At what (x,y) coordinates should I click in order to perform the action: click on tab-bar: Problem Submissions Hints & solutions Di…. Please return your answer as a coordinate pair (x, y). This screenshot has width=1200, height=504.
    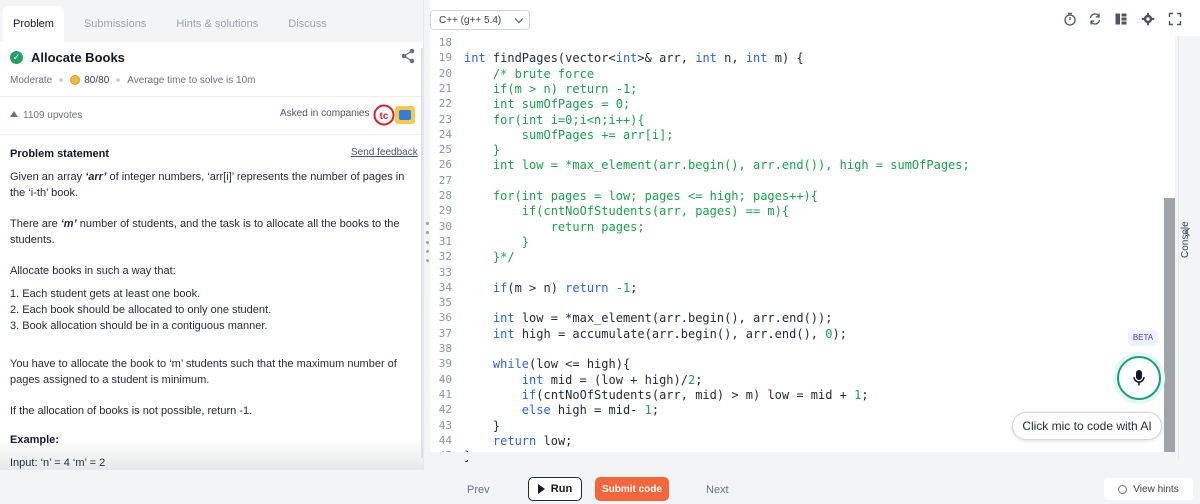
    Looking at the image, I should click on (211, 21).